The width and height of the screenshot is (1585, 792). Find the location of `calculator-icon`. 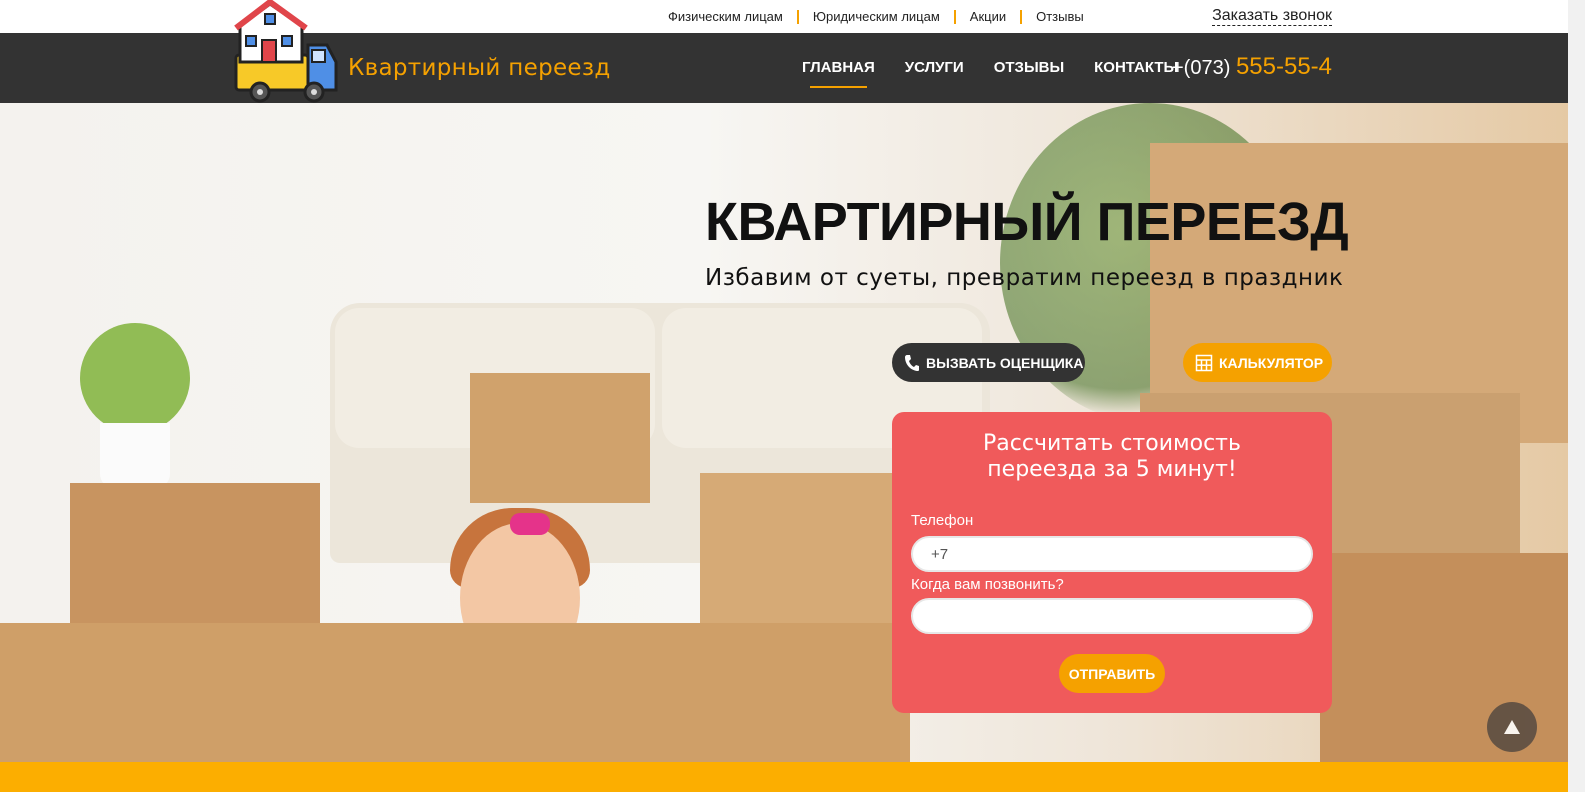

calculator-icon is located at coordinates (1204, 362).